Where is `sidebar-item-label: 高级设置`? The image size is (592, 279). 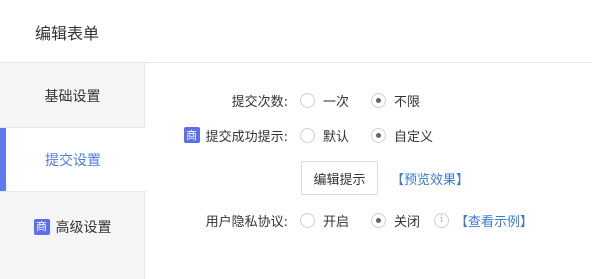
sidebar-item-label: 高级设置 is located at coordinates (83, 227).